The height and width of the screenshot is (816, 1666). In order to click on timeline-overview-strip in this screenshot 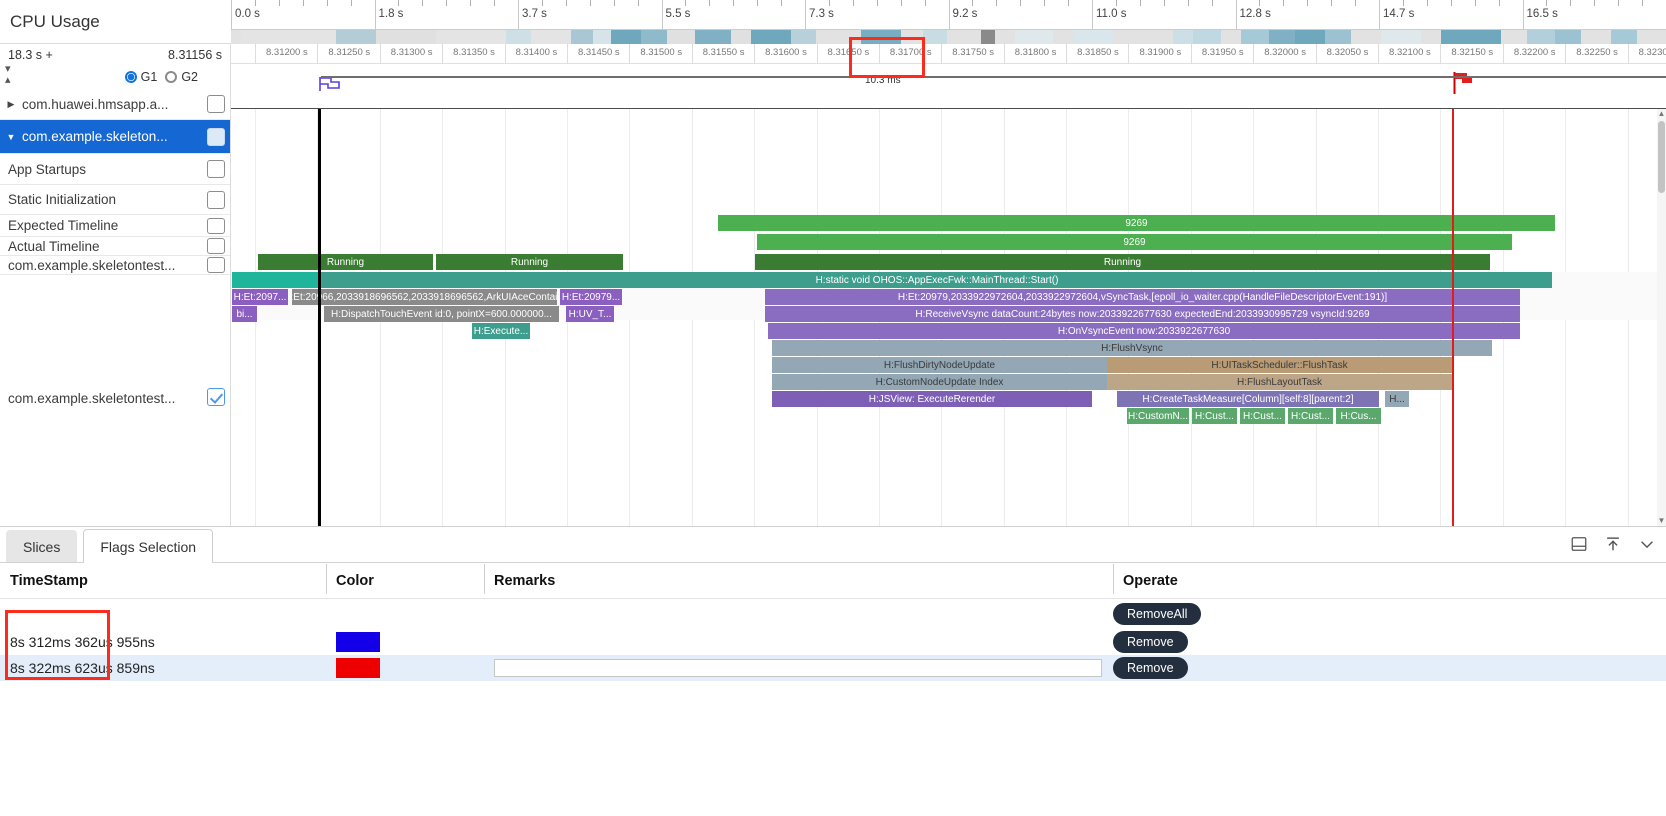, I will do `click(948, 37)`.